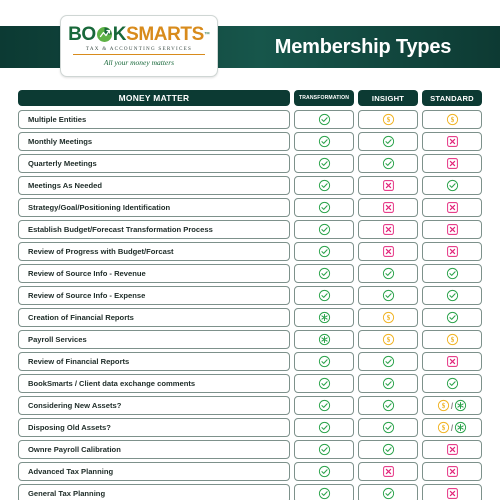 The image size is (500, 500). What do you see at coordinates (452, 98) in the screenshot?
I see `header-column-standard: STANDARD` at bounding box center [452, 98].